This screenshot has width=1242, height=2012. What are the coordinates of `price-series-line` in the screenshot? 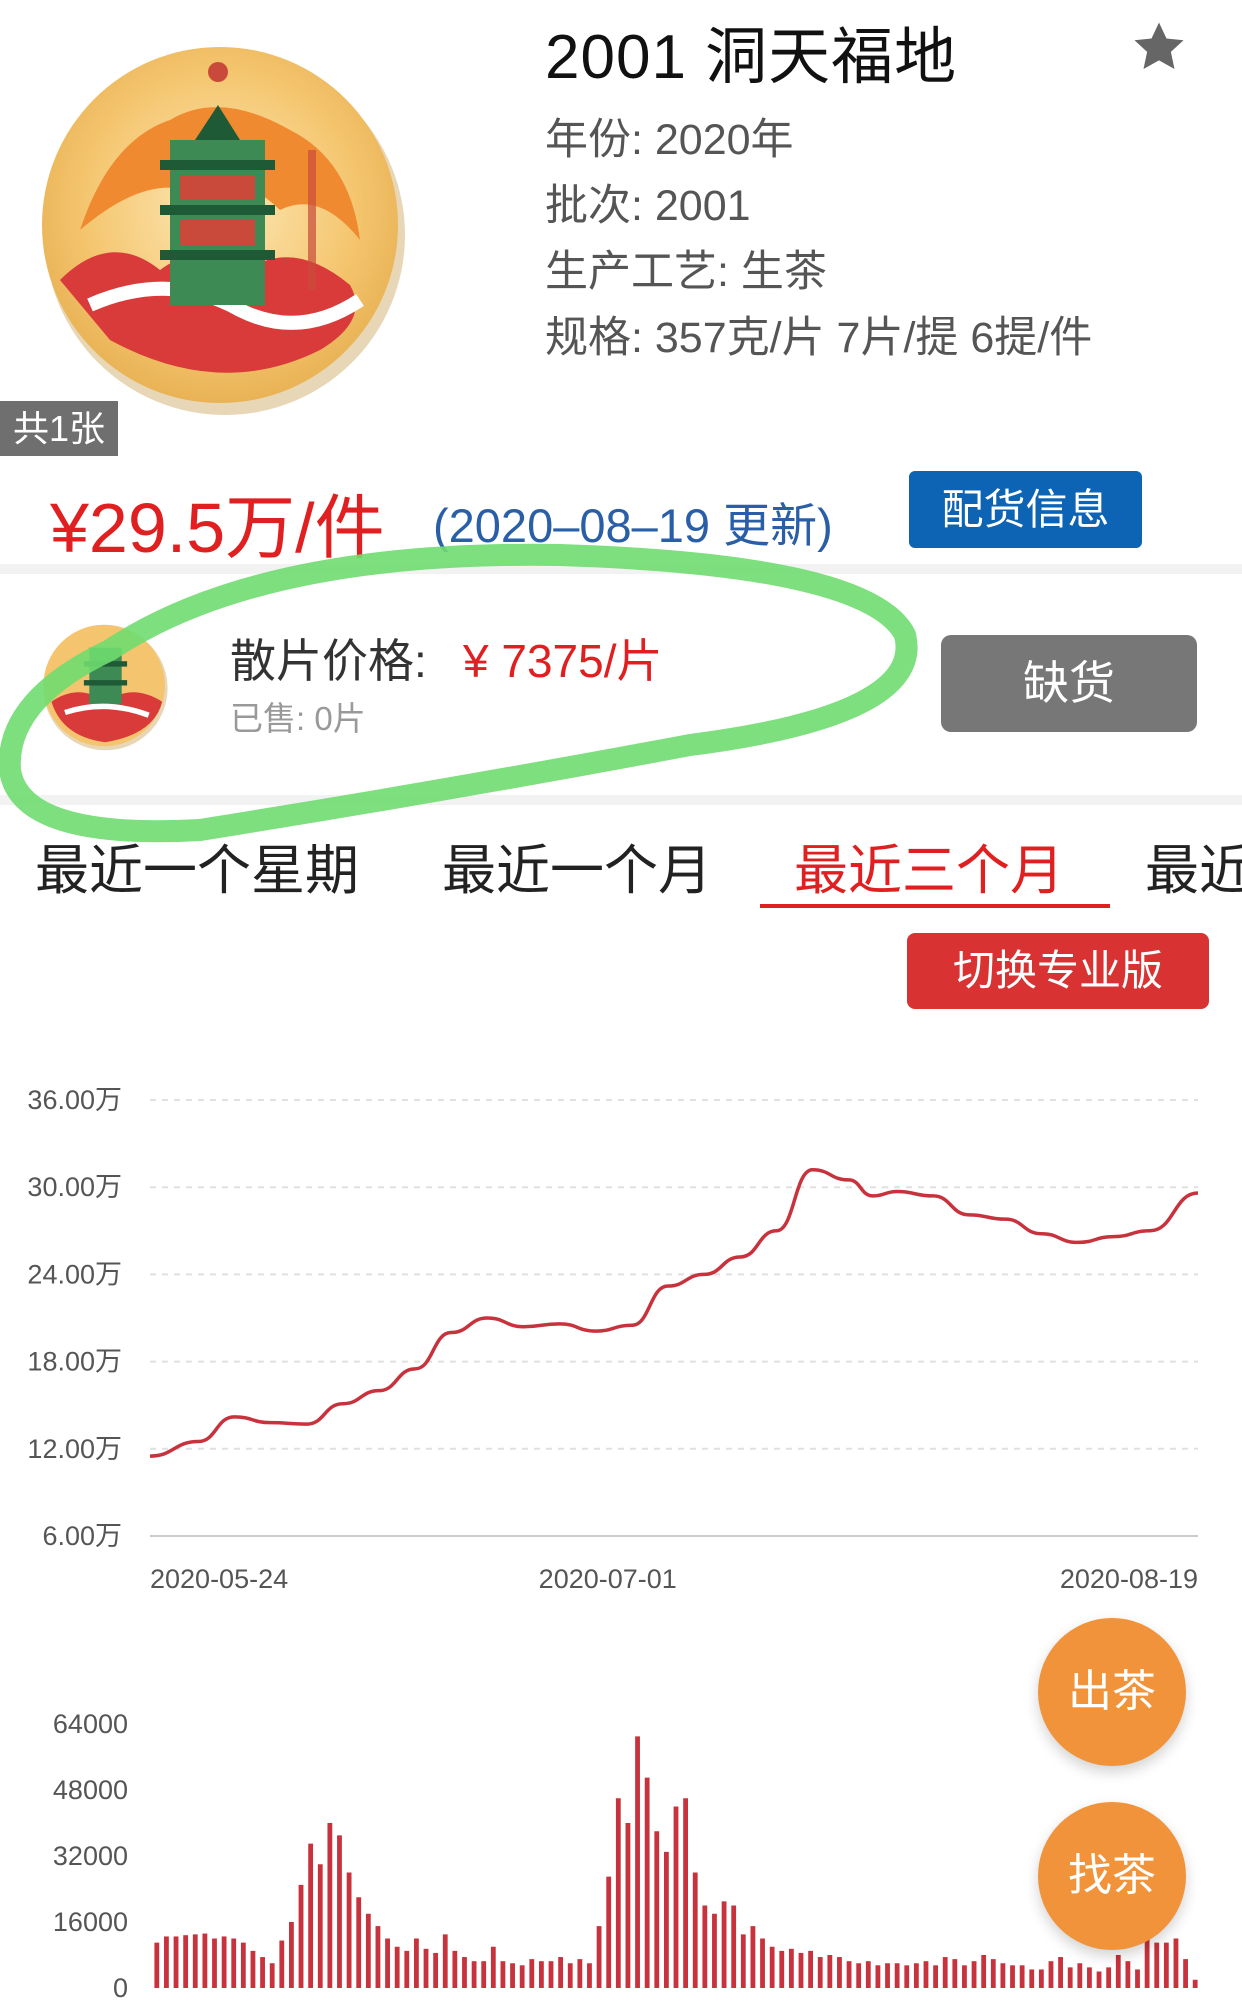 It's located at (674, 1313).